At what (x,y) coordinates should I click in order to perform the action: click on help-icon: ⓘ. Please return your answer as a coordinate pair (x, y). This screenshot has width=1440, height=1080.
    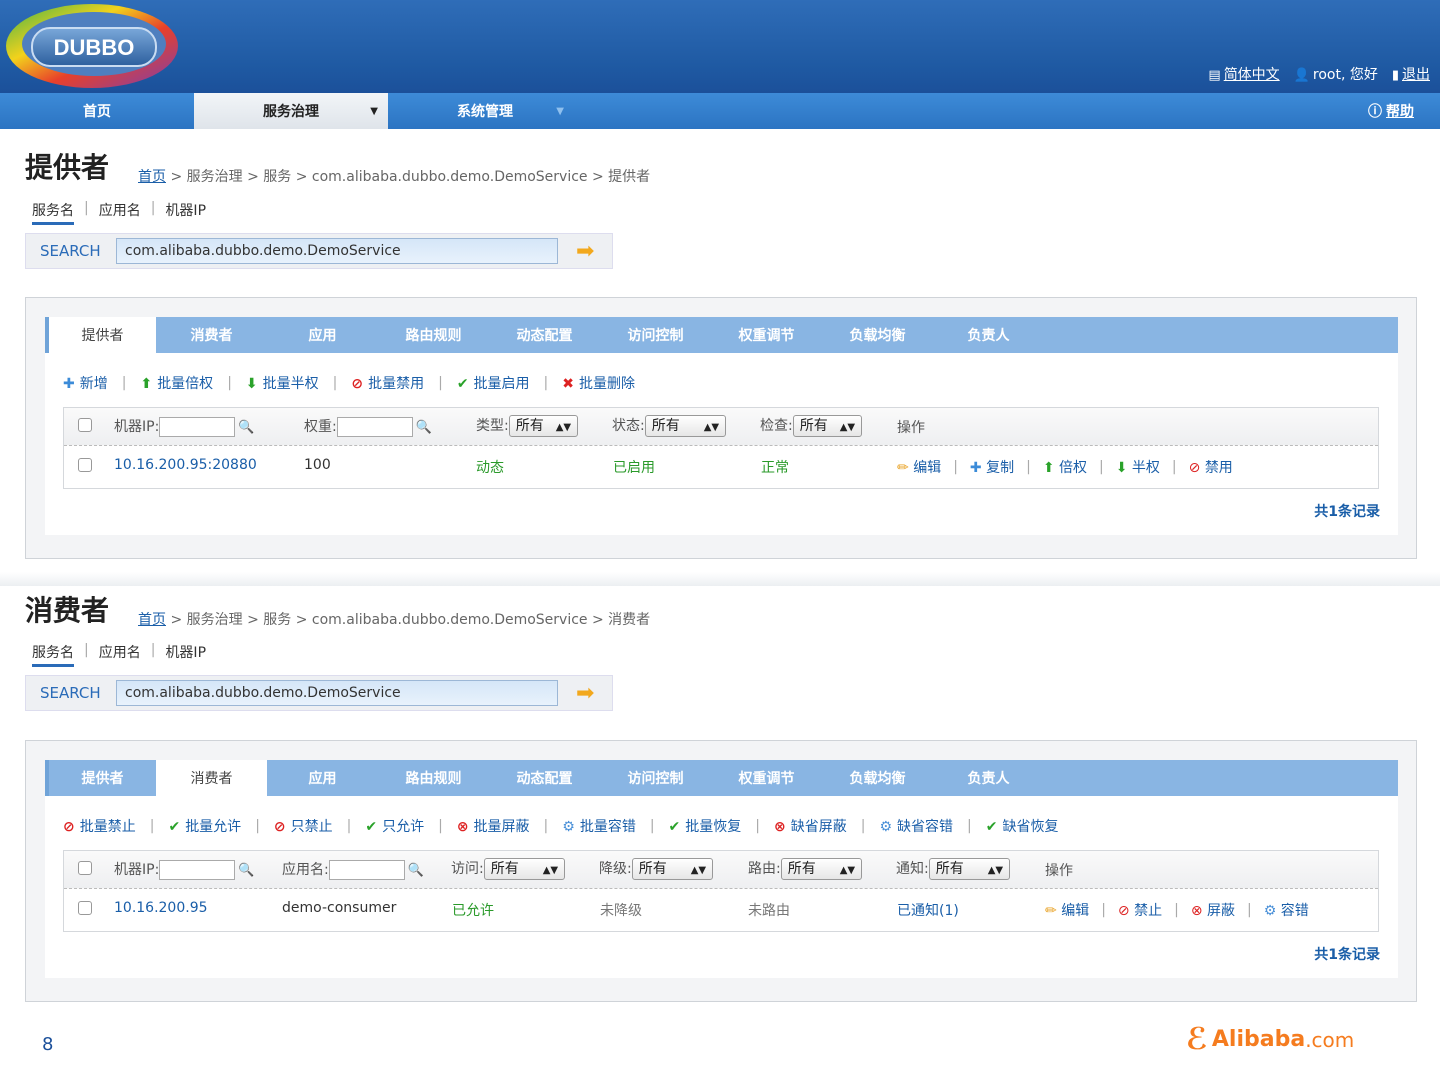
    Looking at the image, I should click on (1375, 112).